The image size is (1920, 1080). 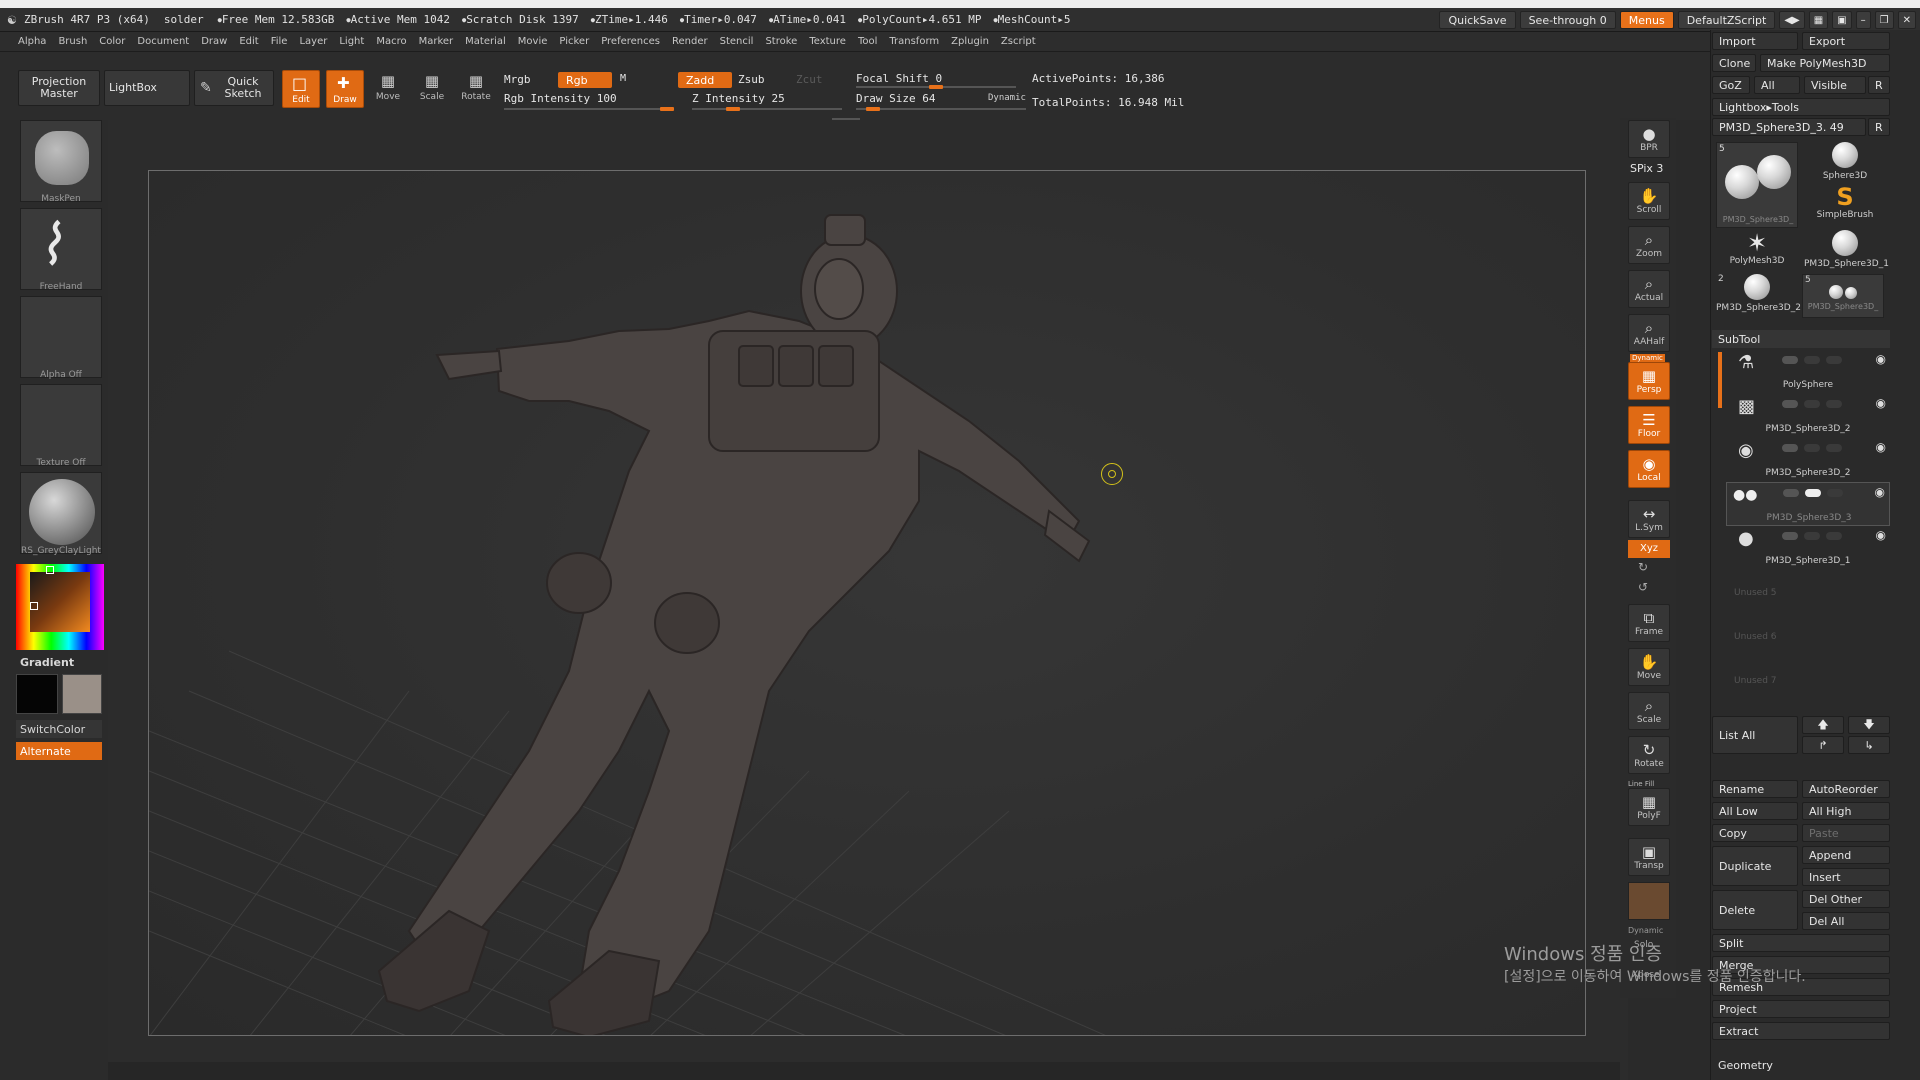 I want to click on rgb-intensity-knob, so click(x=667, y=109).